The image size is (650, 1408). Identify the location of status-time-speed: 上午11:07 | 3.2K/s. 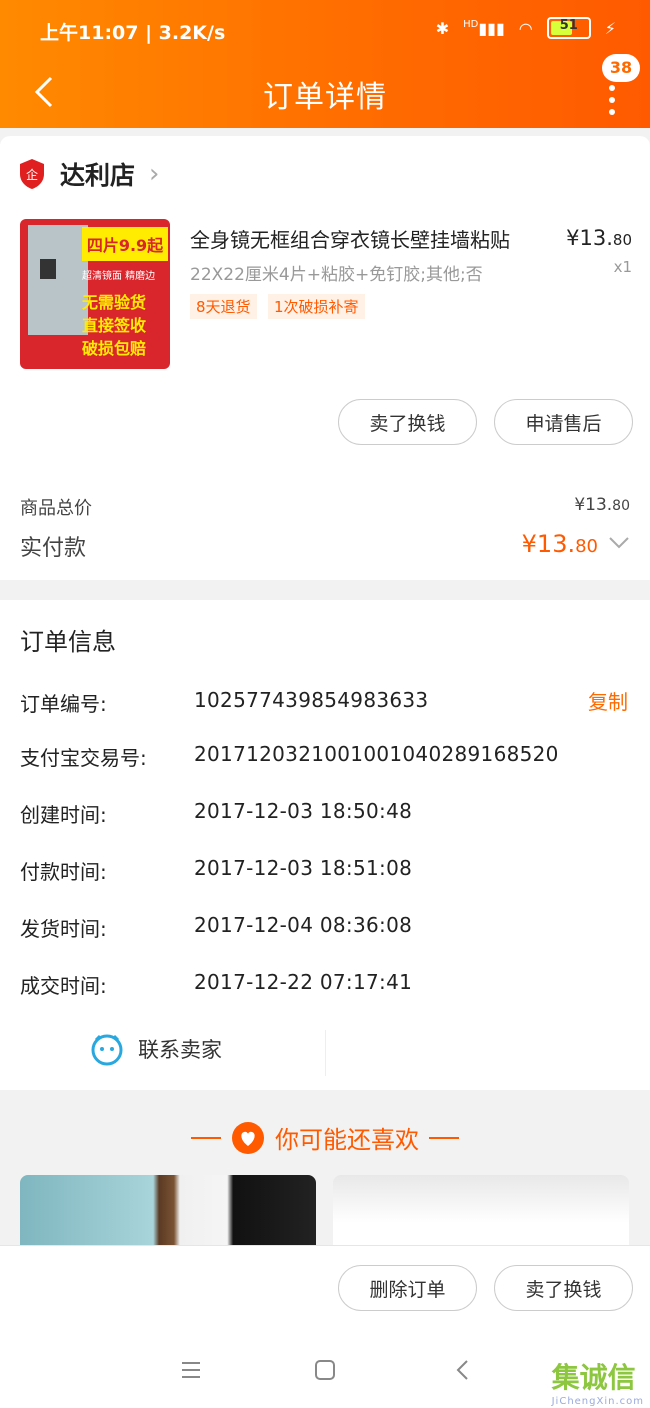
(133, 33).